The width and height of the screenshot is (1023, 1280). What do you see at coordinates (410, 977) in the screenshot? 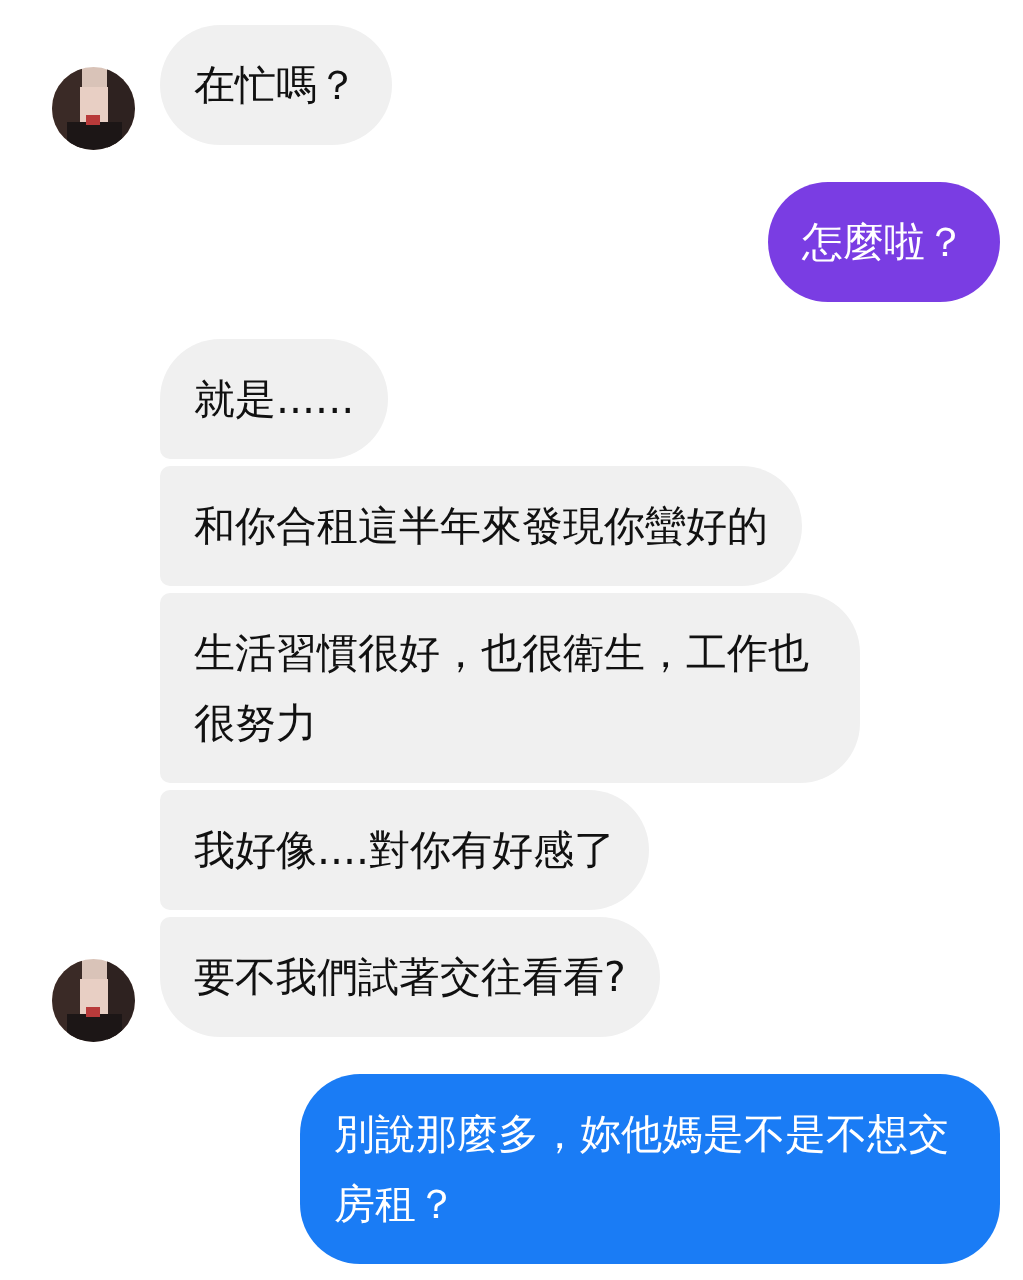
I see `message-bubble: 要不我們試著交往看看?` at bounding box center [410, 977].